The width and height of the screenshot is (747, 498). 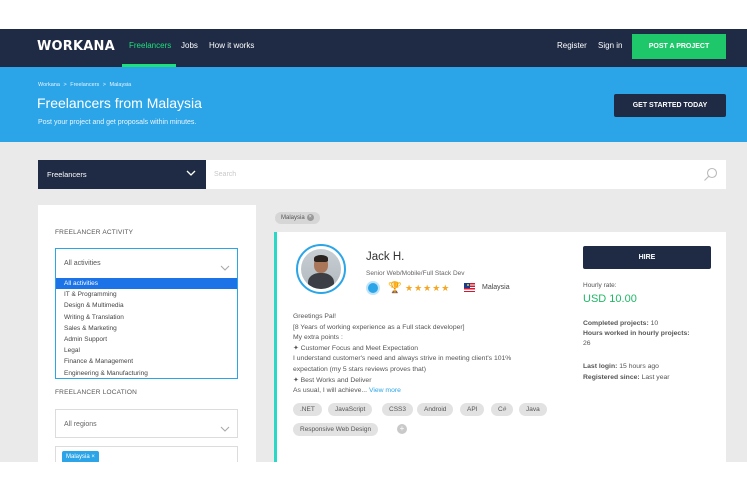 What do you see at coordinates (415, 273) in the screenshot?
I see `freelancer-role: Senior Web/Mobile/Full Stack Dev` at bounding box center [415, 273].